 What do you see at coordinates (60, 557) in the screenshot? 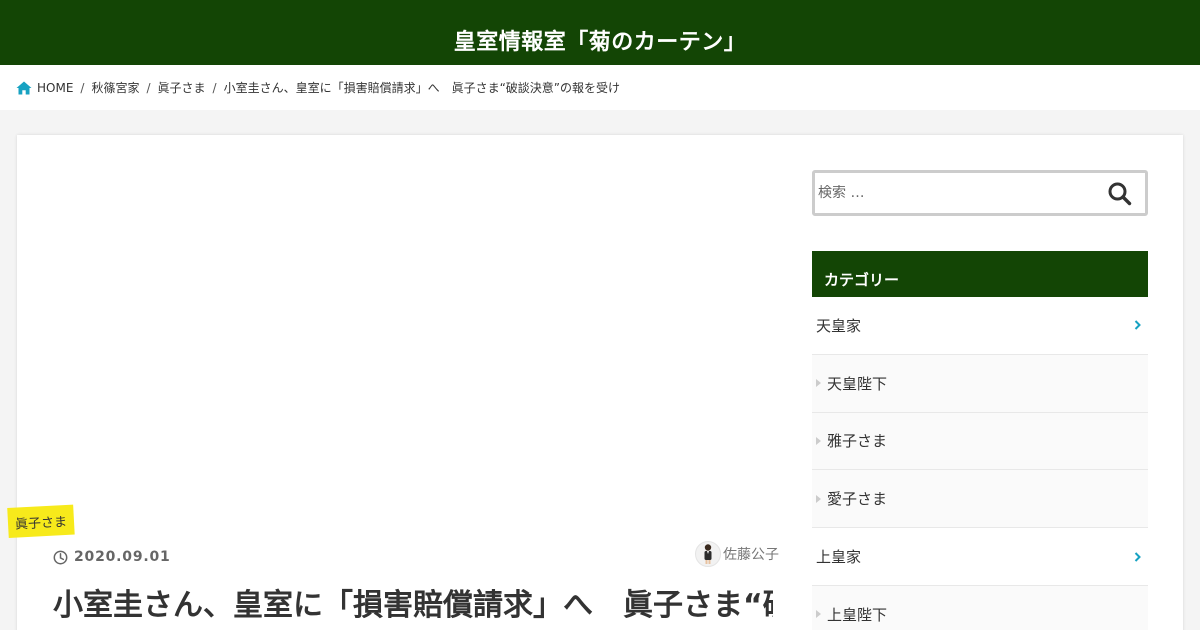
I see `clock-icon` at bounding box center [60, 557].